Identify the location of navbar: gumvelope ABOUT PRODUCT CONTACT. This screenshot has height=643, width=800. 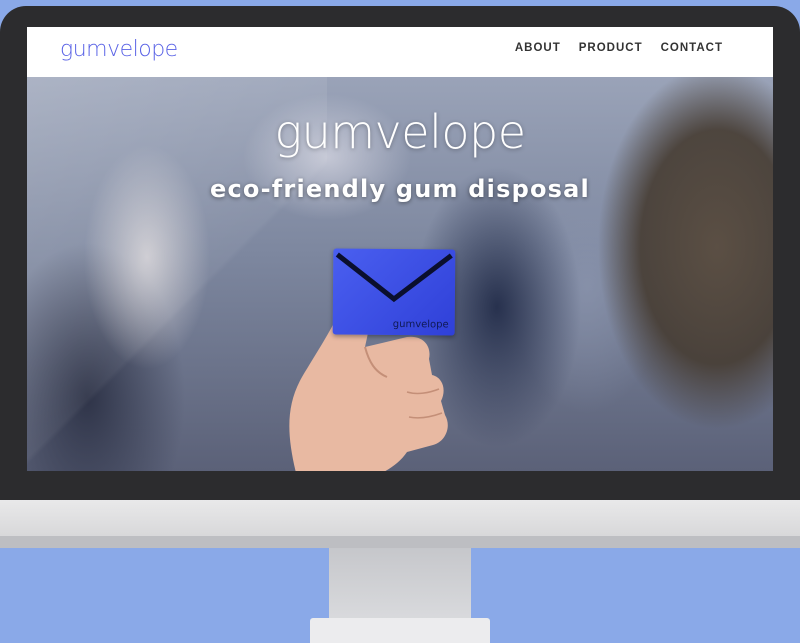
(400, 52).